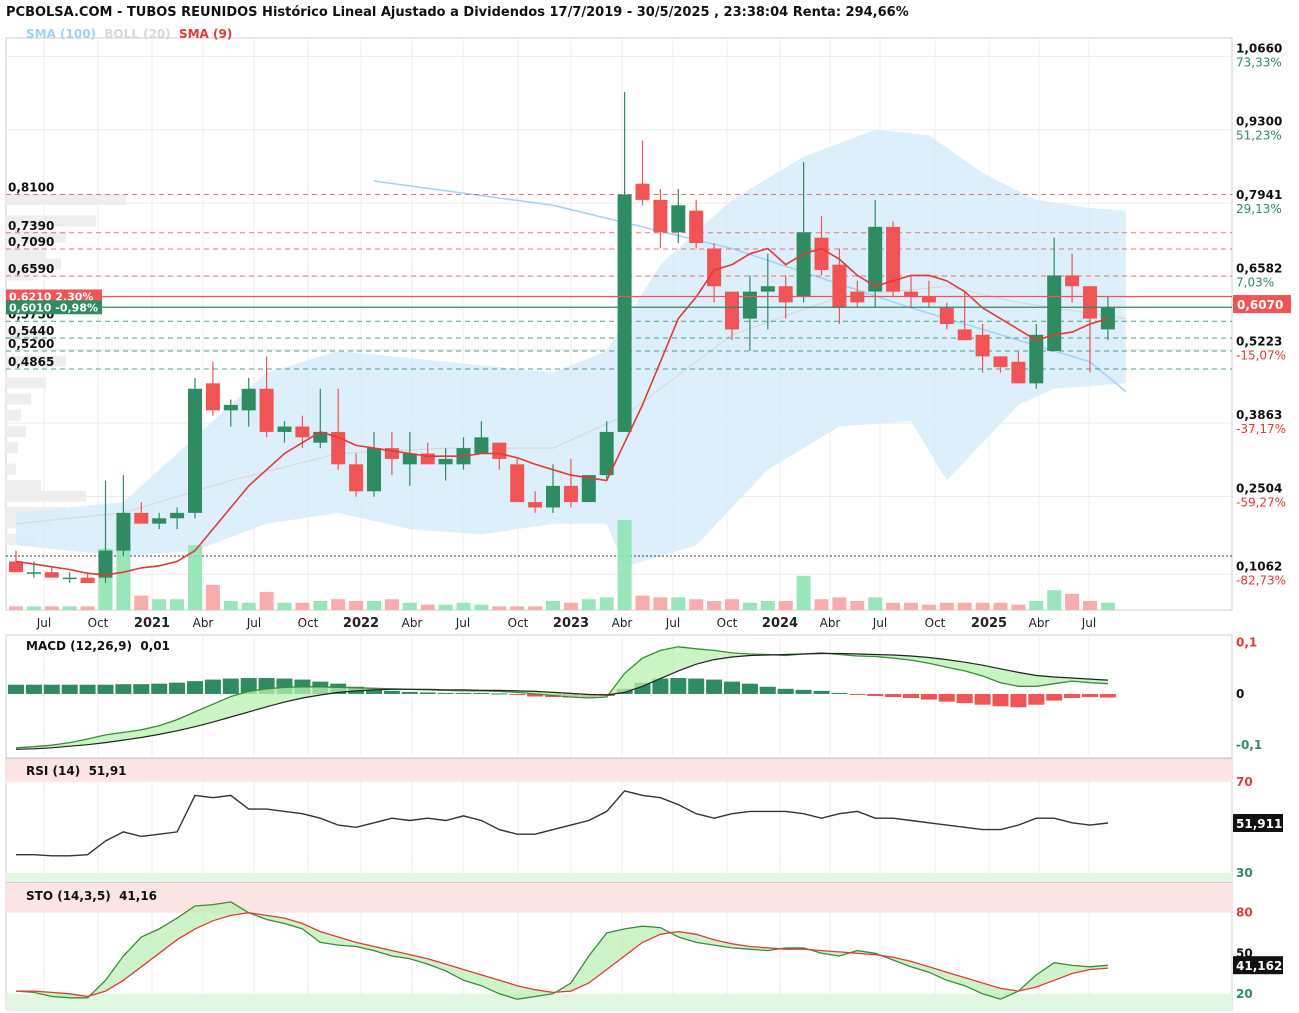 This screenshot has height=1013, width=1299. Describe the element at coordinates (619, 1001) in the screenshot. I see `sto-oversold-zone` at that location.